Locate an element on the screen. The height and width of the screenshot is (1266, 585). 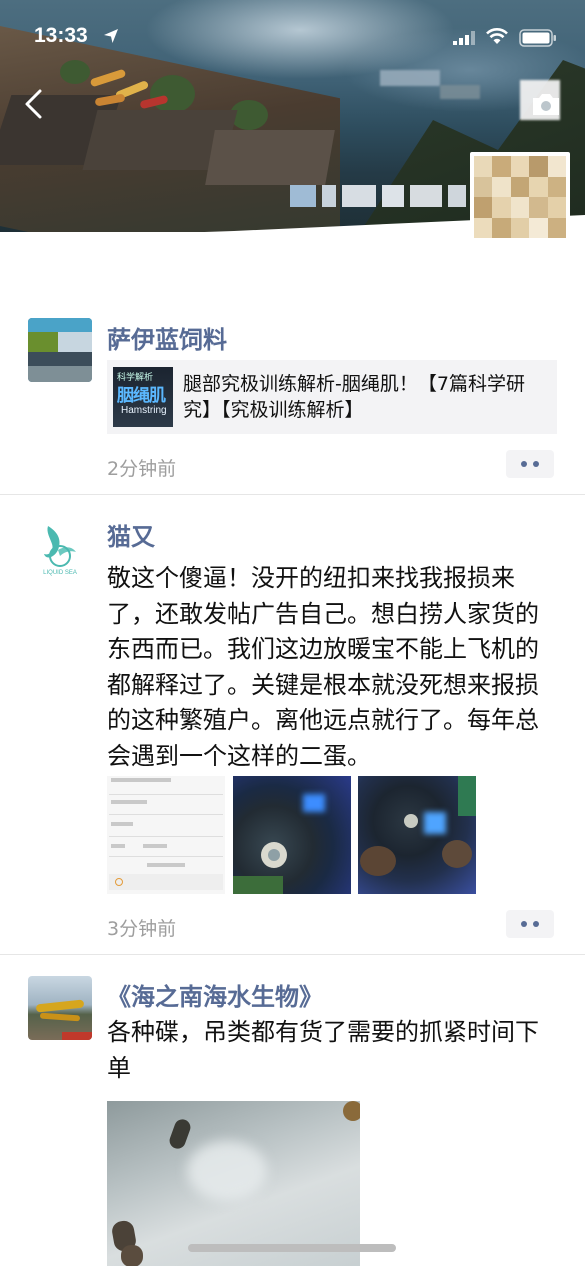
wifi-icon is located at coordinates (497, 36).